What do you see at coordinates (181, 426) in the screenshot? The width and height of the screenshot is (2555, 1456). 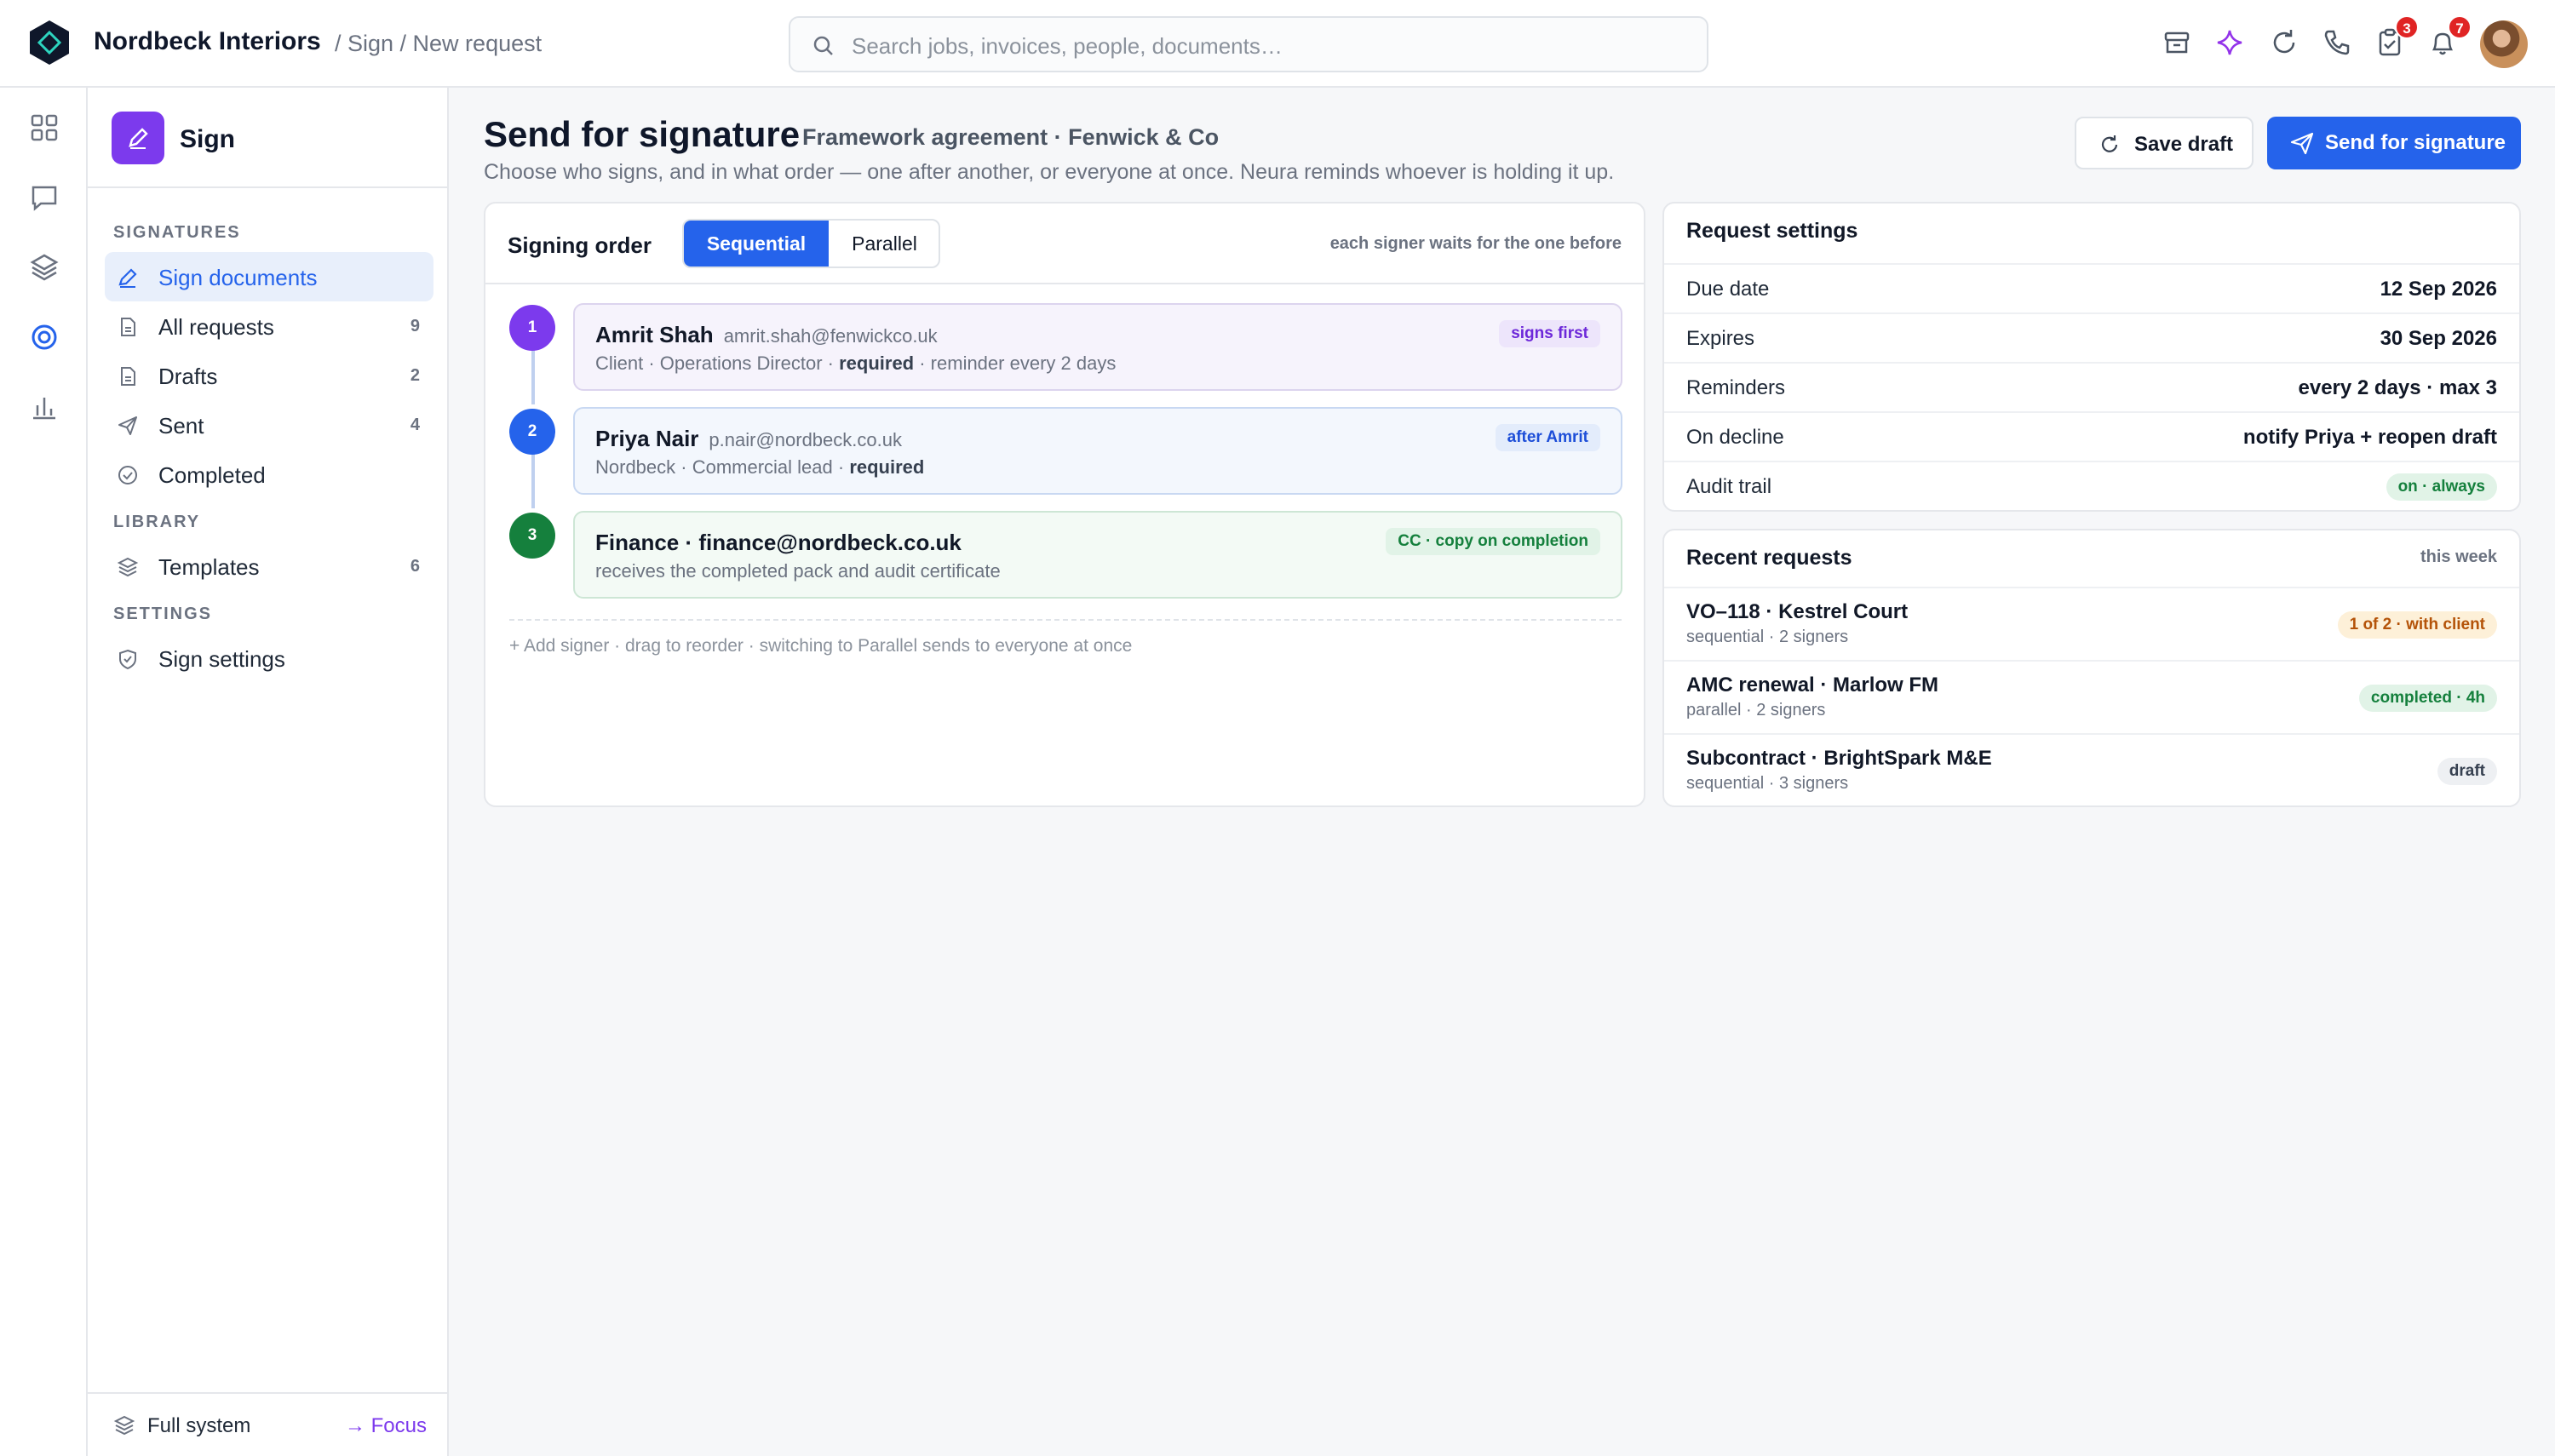 I see `sidebar-item-label: Sent` at bounding box center [181, 426].